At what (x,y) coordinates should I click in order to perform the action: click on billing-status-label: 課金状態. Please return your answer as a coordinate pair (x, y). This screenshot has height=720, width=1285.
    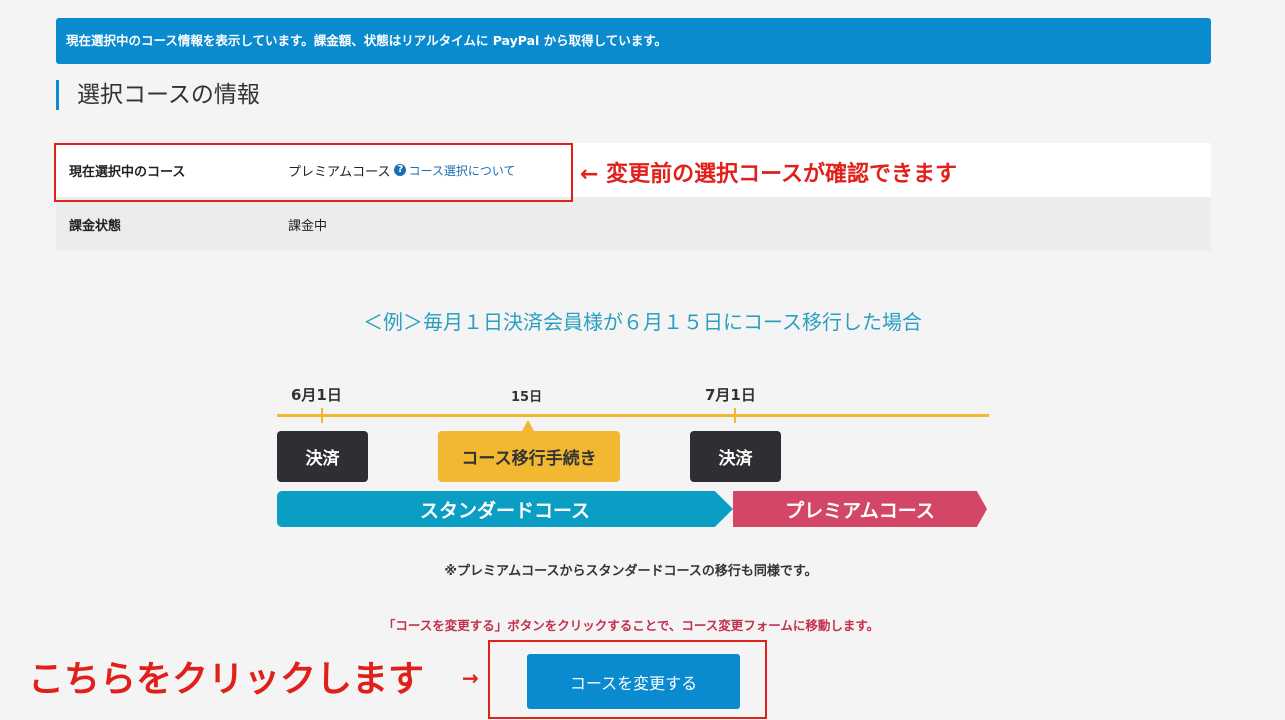
    Looking at the image, I should click on (95, 226).